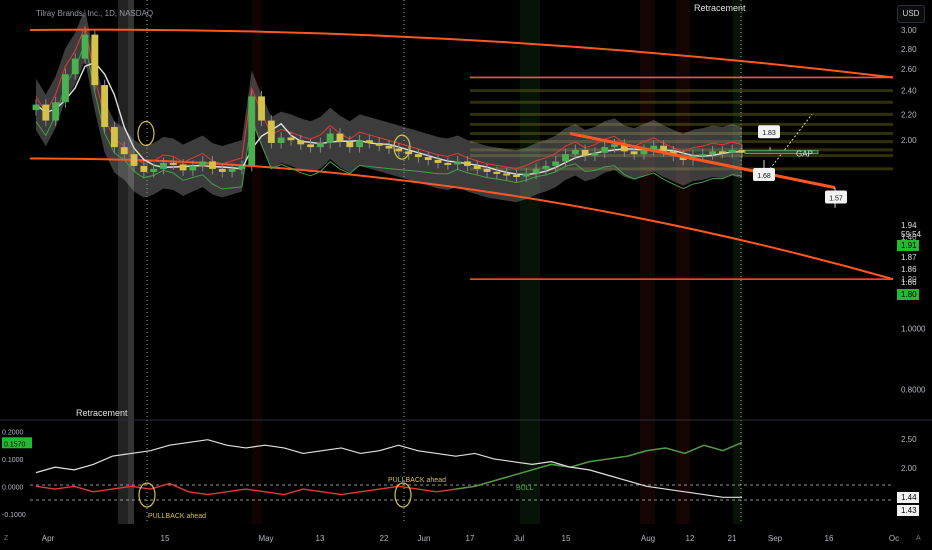 The image size is (932, 550). Describe the element at coordinates (804, 153) in the screenshot. I see `gap-label: GAP` at that location.